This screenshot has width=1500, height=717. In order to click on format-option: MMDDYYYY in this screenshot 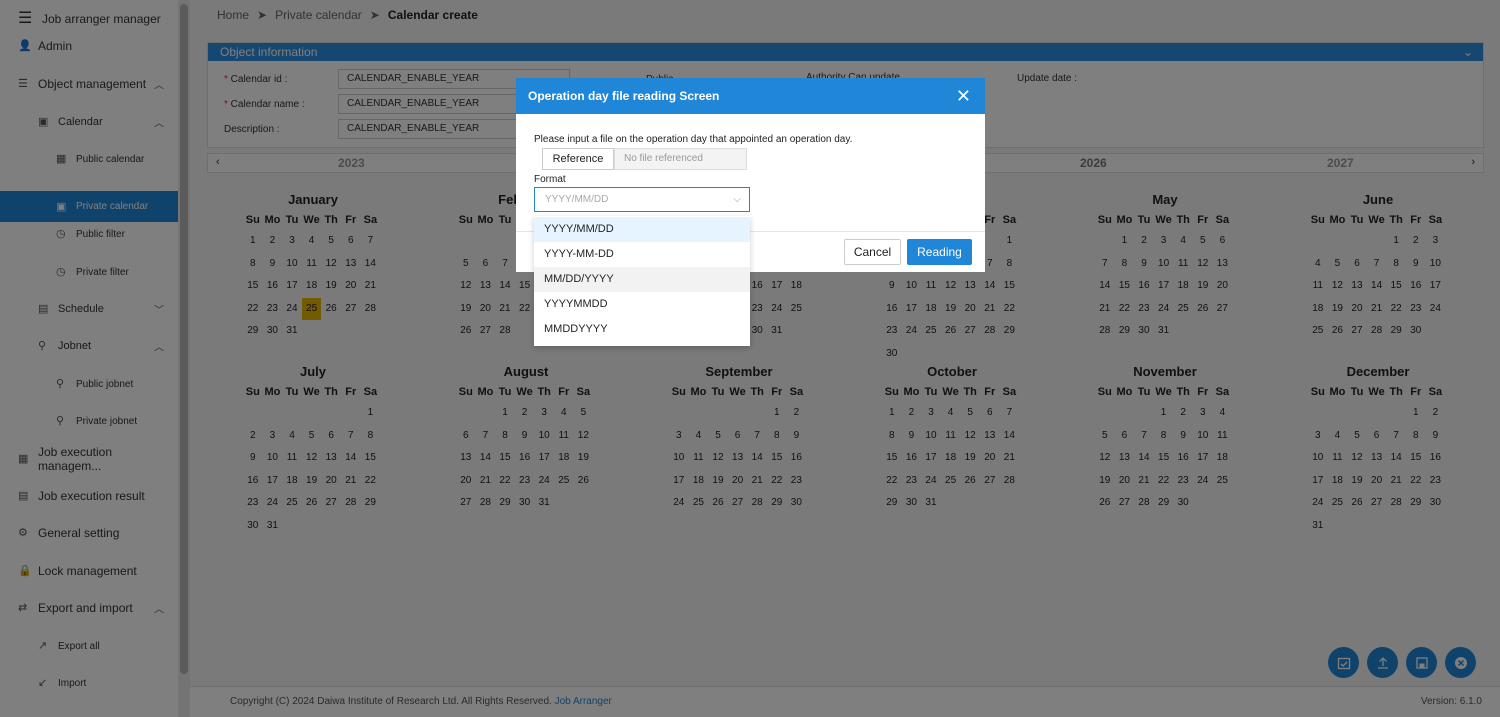, I will do `click(642, 329)`.